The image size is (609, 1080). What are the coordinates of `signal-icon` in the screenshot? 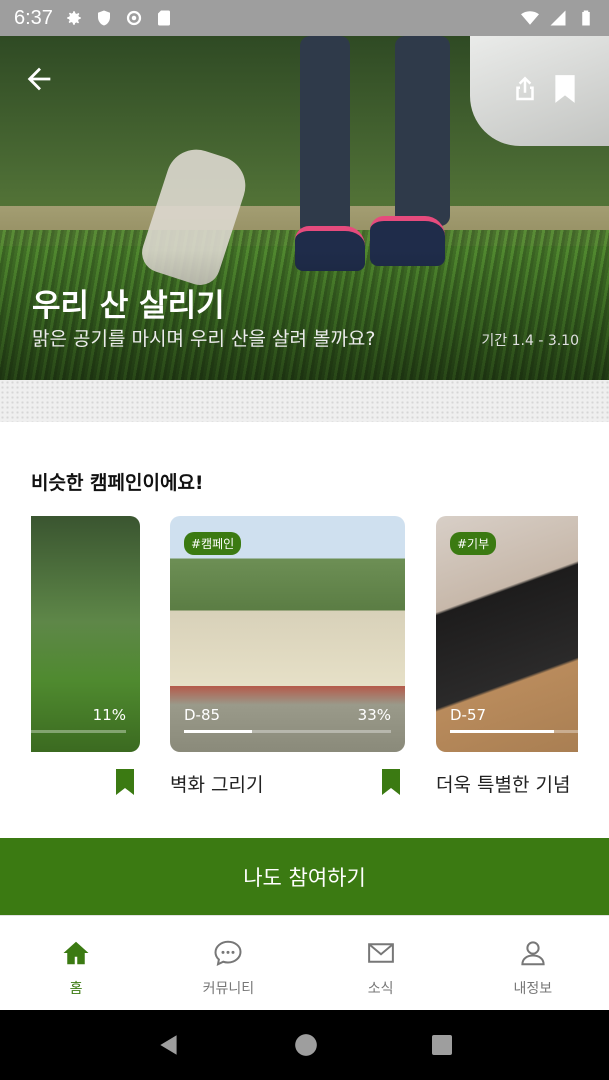 It's located at (558, 18).